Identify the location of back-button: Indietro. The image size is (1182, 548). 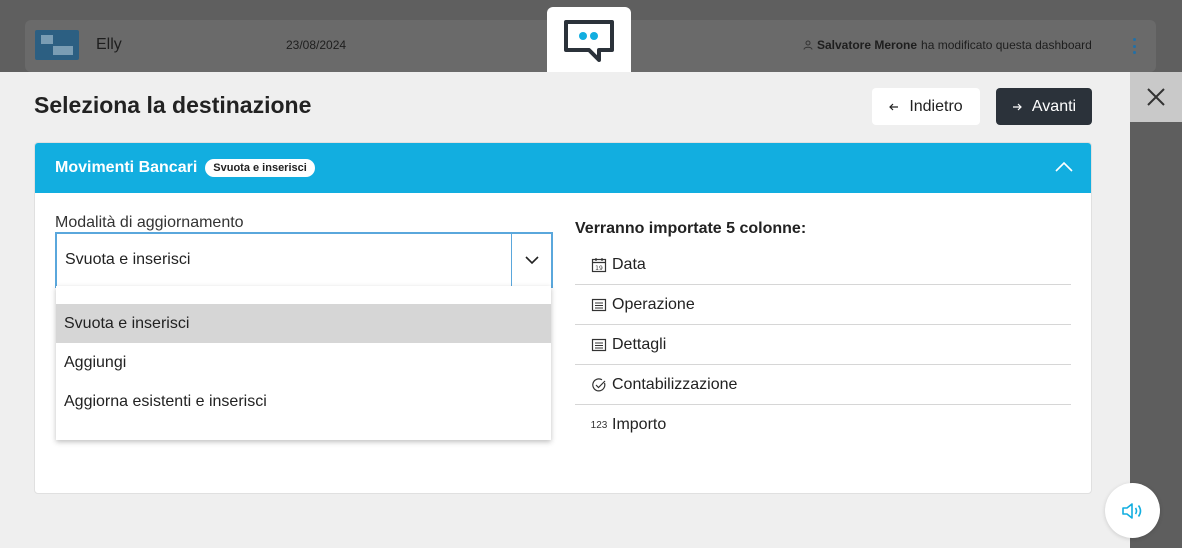
(926, 106).